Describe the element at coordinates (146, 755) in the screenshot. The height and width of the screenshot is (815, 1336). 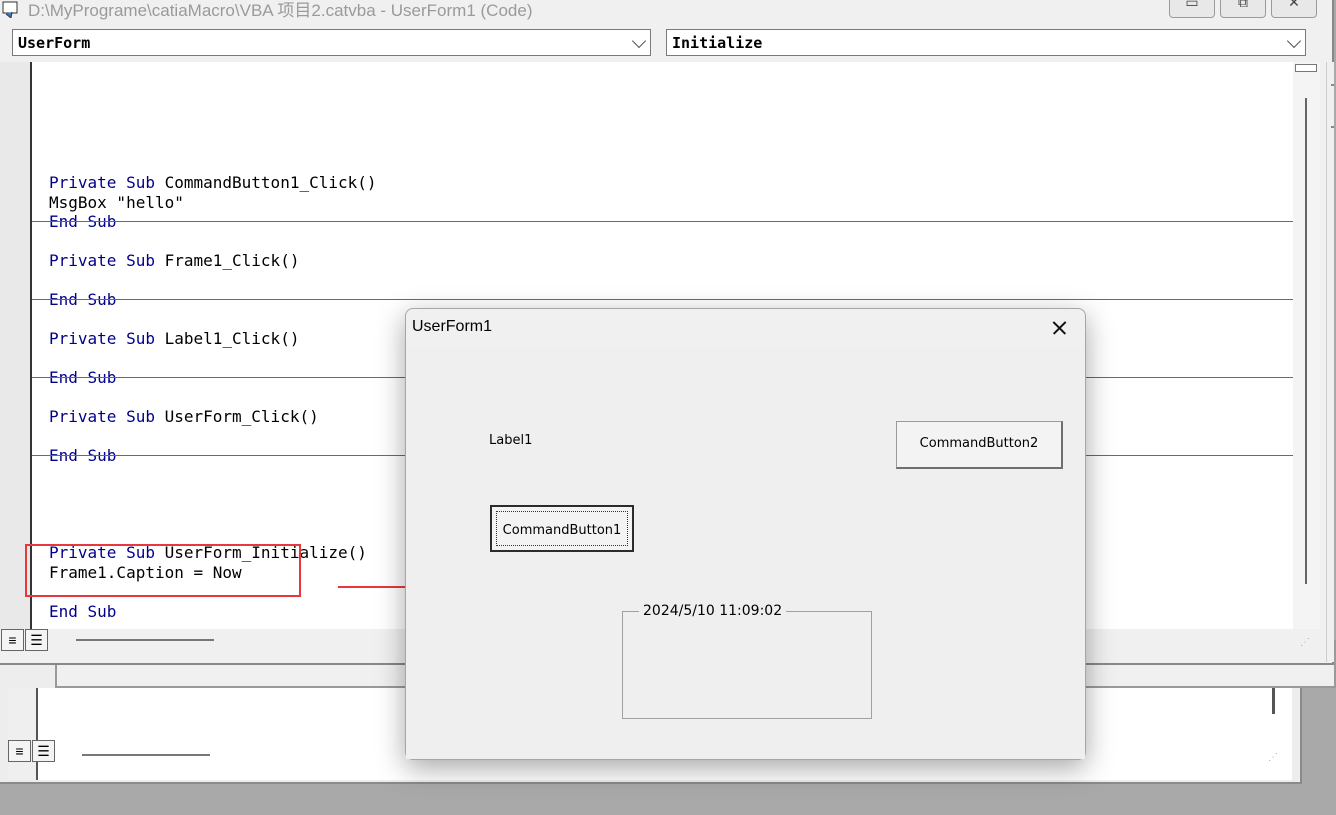
I see `background-horizontal-scrollbar` at that location.